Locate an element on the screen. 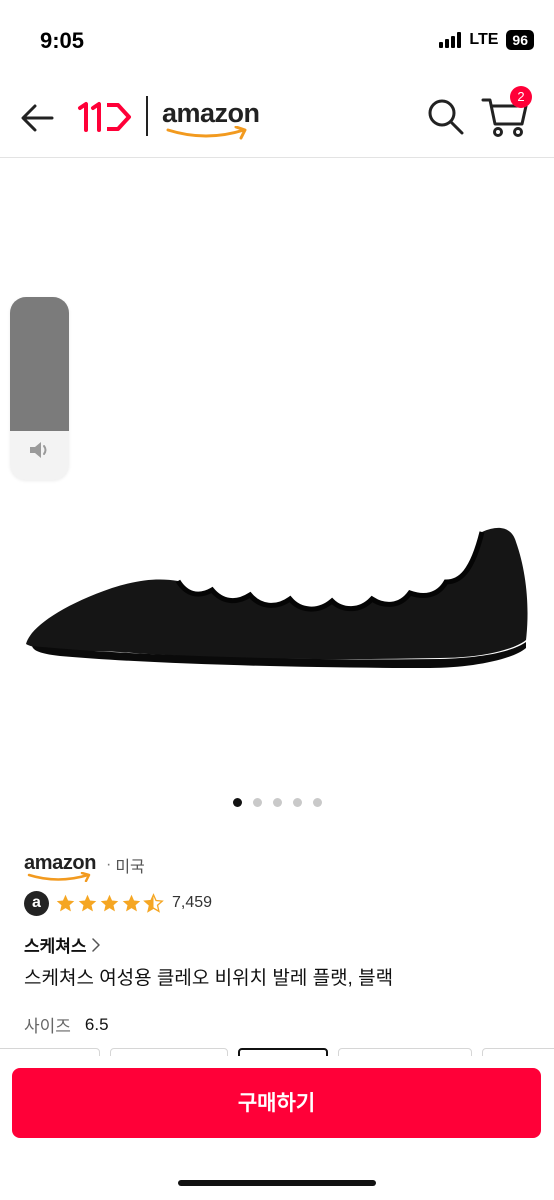  back-button is located at coordinates (38, 118).